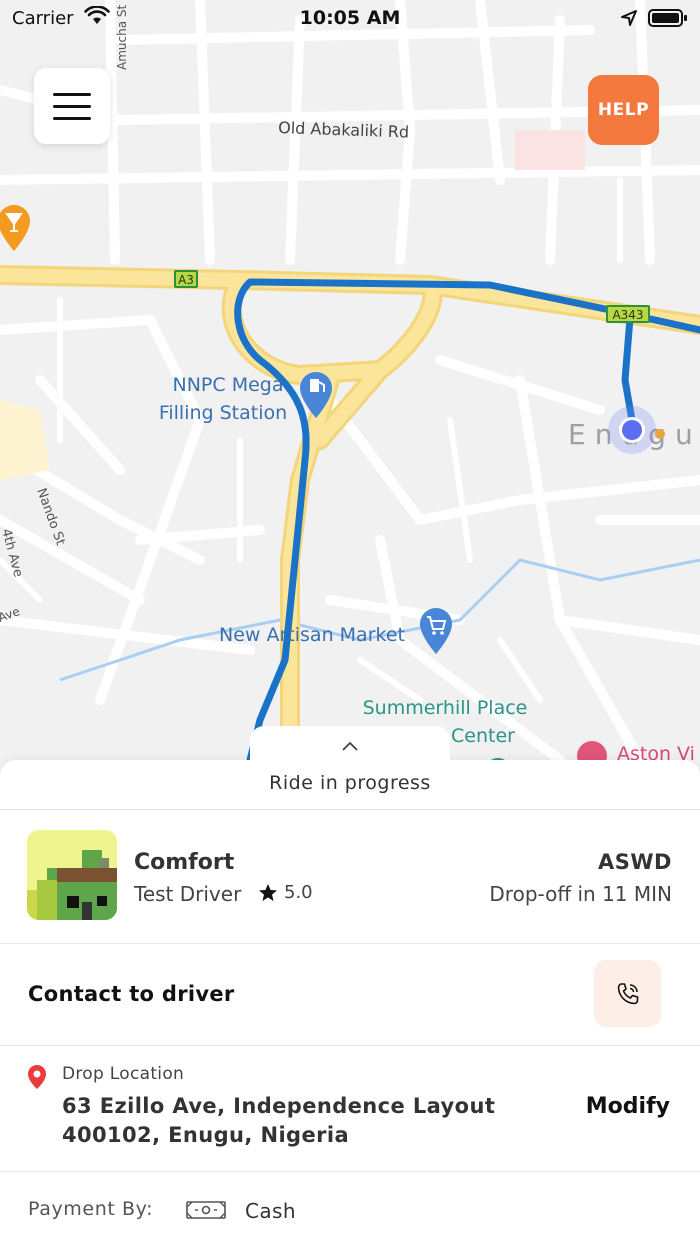 This screenshot has width=700, height=1244. I want to click on car-type: Comfort, so click(184, 862).